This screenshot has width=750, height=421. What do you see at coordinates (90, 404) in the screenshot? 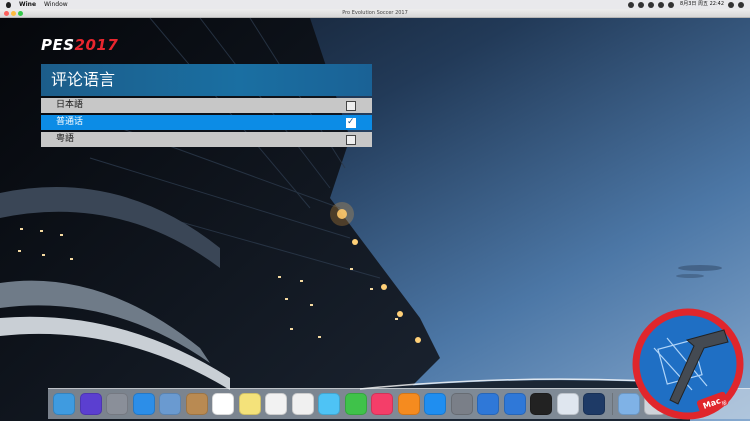
I see `siri-icon` at bounding box center [90, 404].